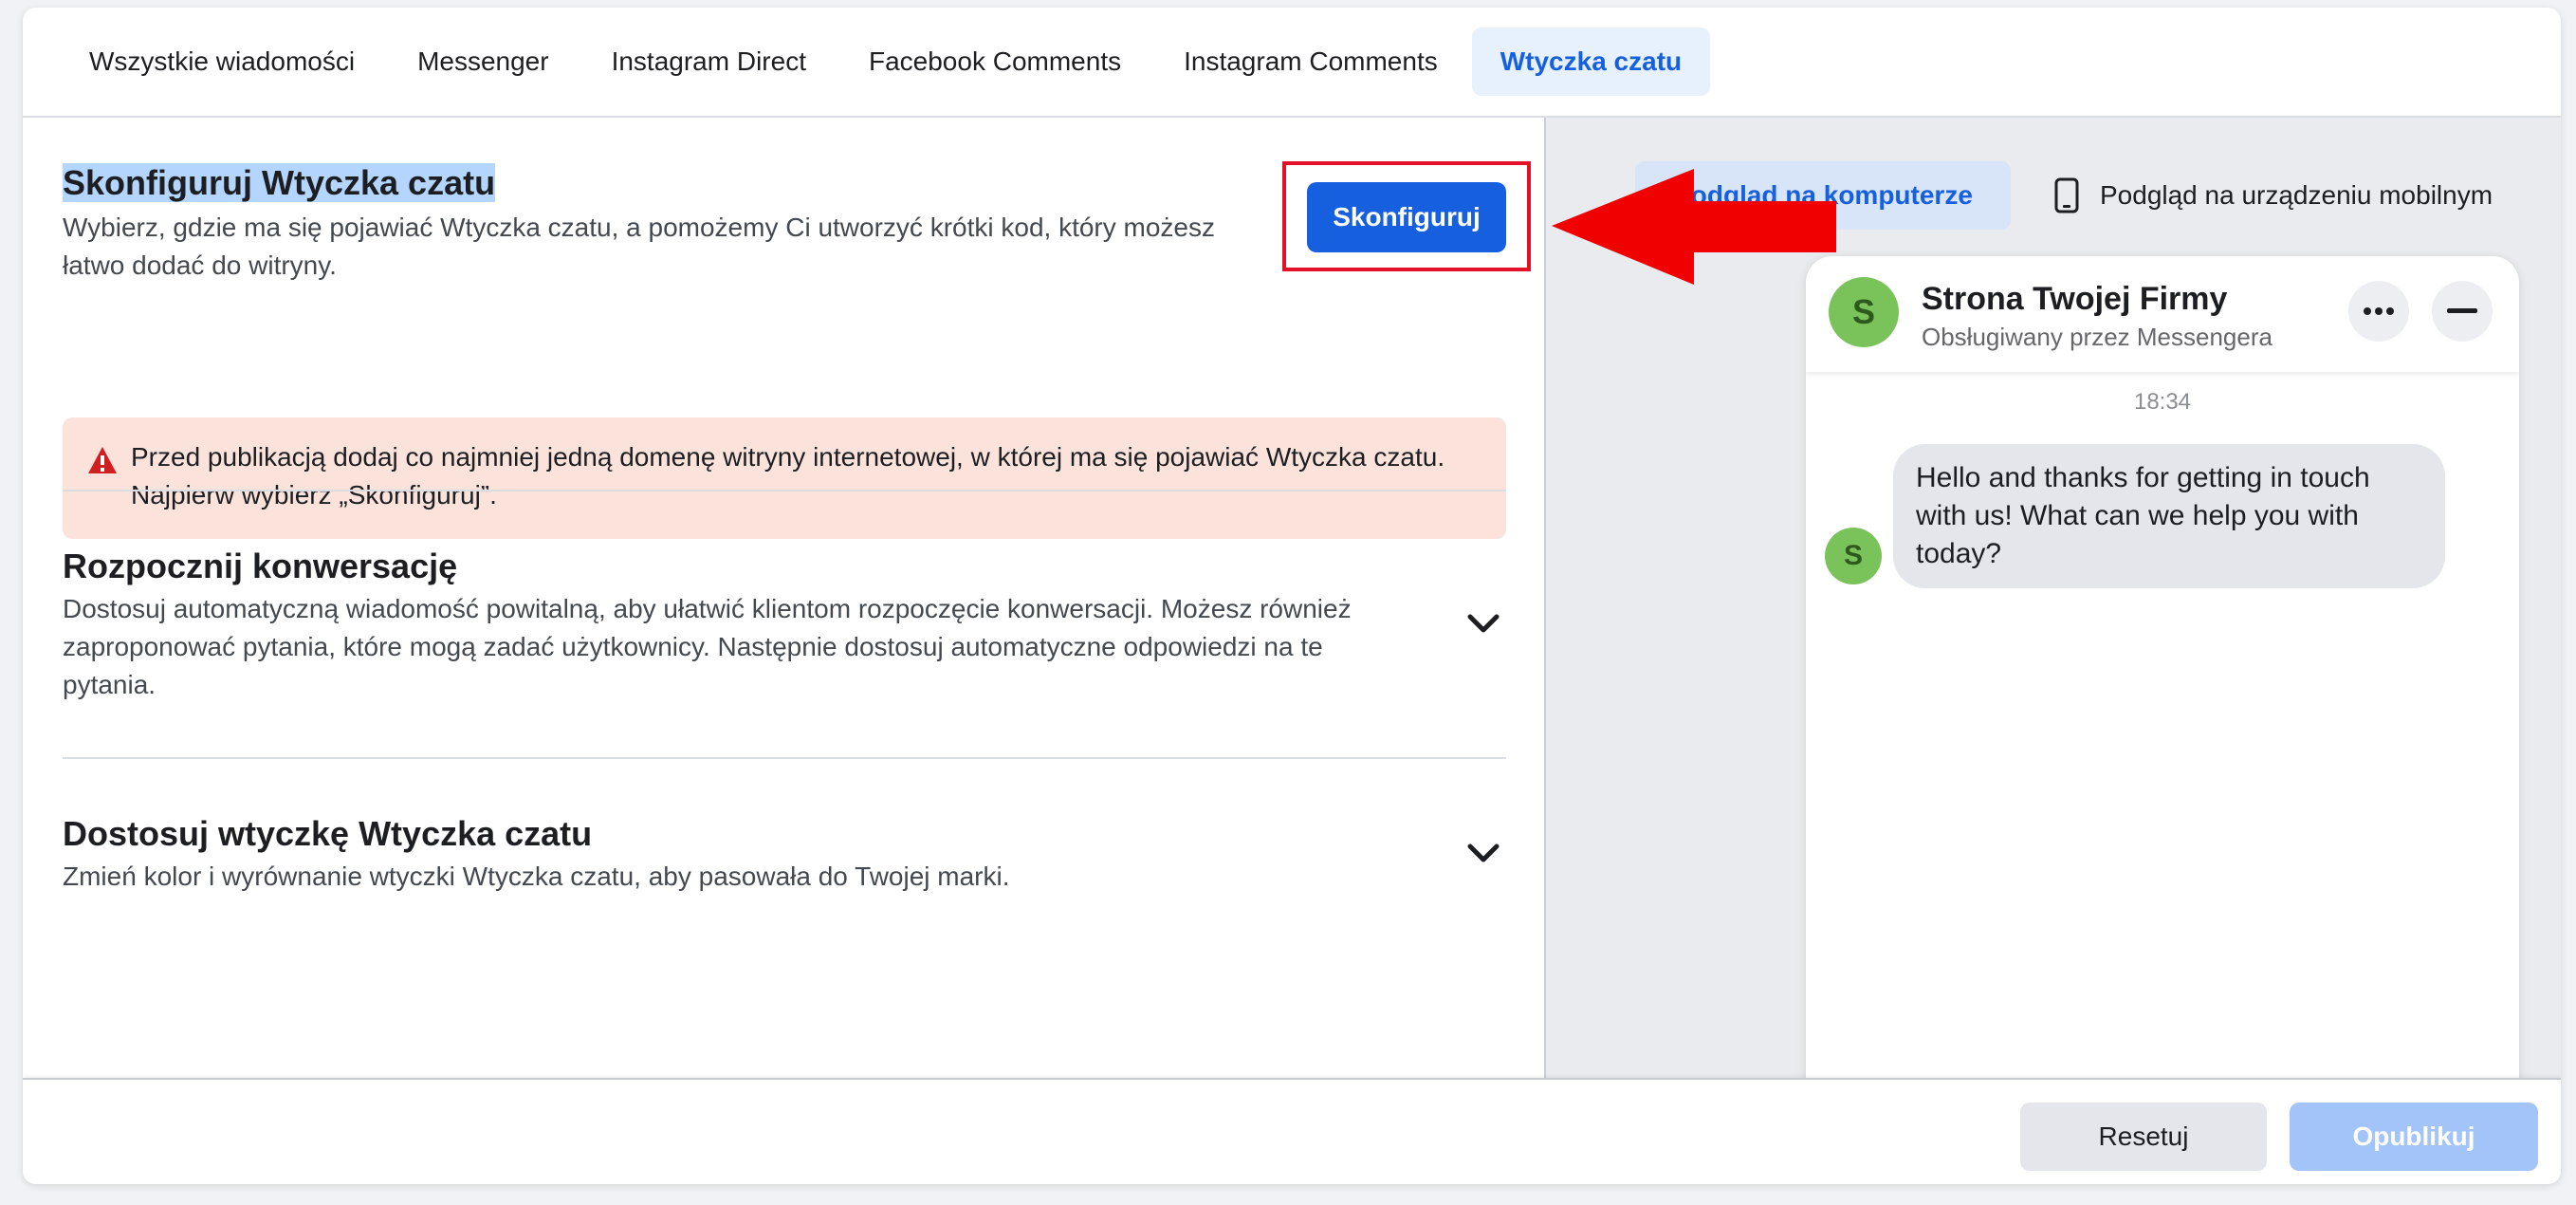 This screenshot has width=2576, height=1205. Describe the element at coordinates (2162, 402) in the screenshot. I see `message-timestamp: 18:34` at that location.